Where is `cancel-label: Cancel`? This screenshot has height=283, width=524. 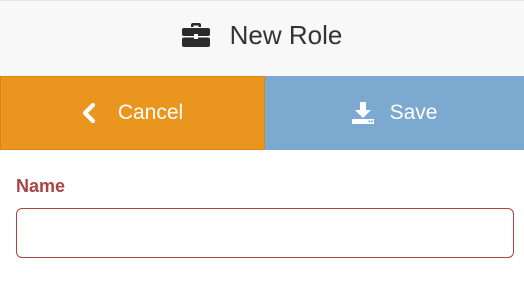
cancel-label: Cancel is located at coordinates (150, 112).